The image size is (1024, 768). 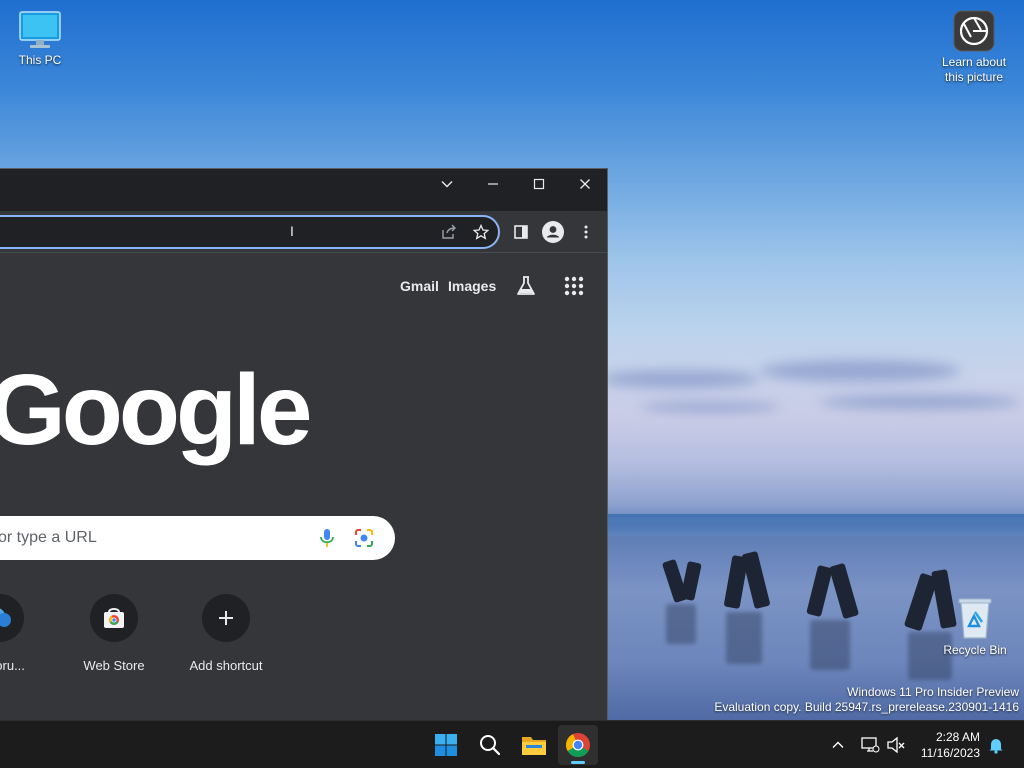 I want to click on apps-grid-button, so click(x=574, y=286).